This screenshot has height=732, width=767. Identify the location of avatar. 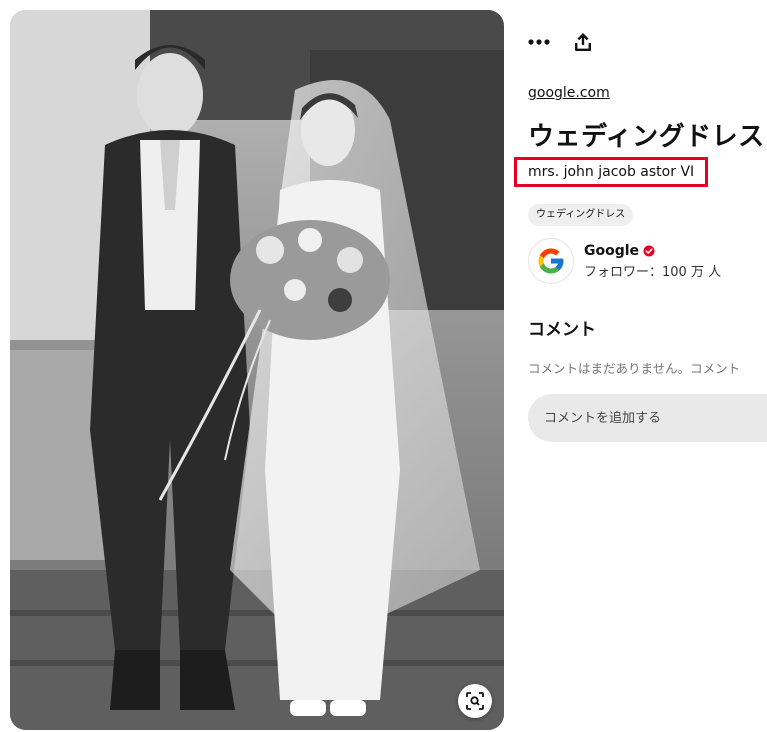
(551, 261).